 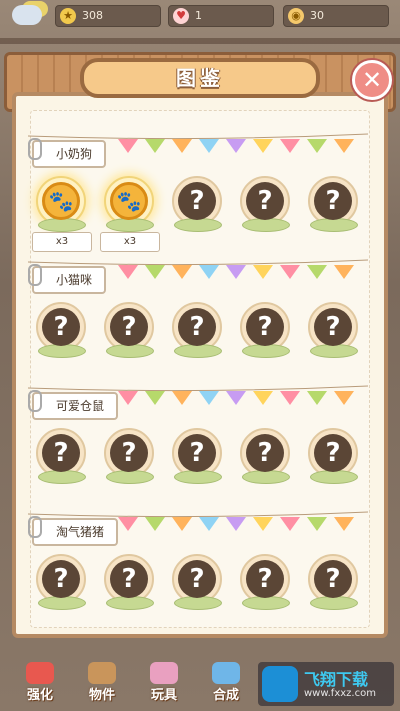 What do you see at coordinates (296, 16) in the screenshot?
I see `coin-icon: ◉` at bounding box center [296, 16].